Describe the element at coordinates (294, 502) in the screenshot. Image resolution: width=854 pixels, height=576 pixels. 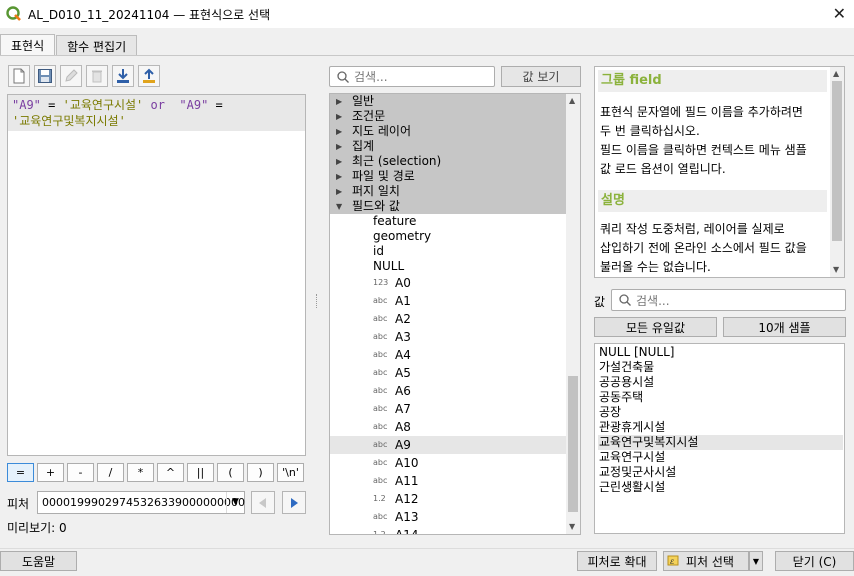
I see `next-feature-button` at that location.